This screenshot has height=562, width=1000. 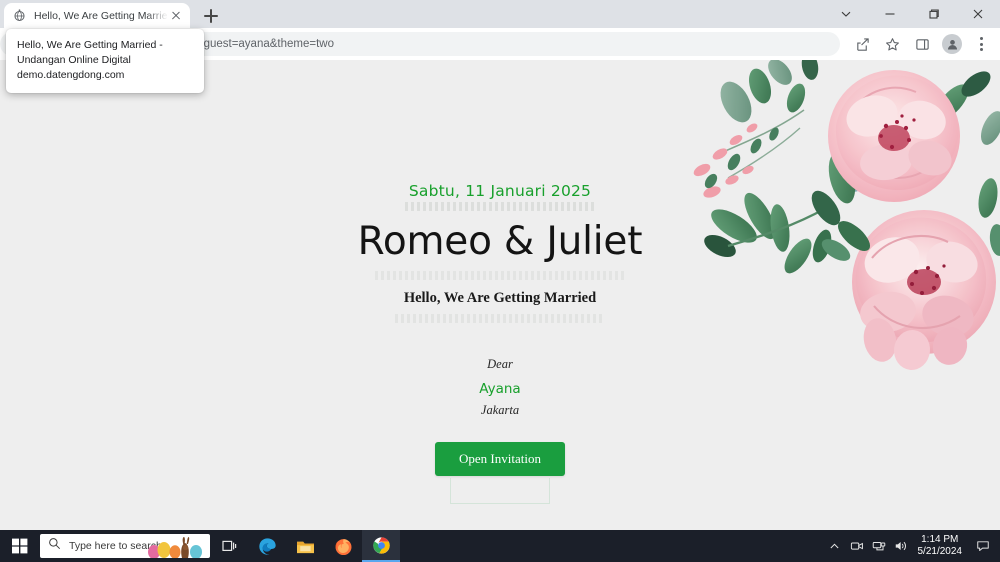 What do you see at coordinates (890, 14) in the screenshot?
I see `minimize-icon` at bounding box center [890, 14].